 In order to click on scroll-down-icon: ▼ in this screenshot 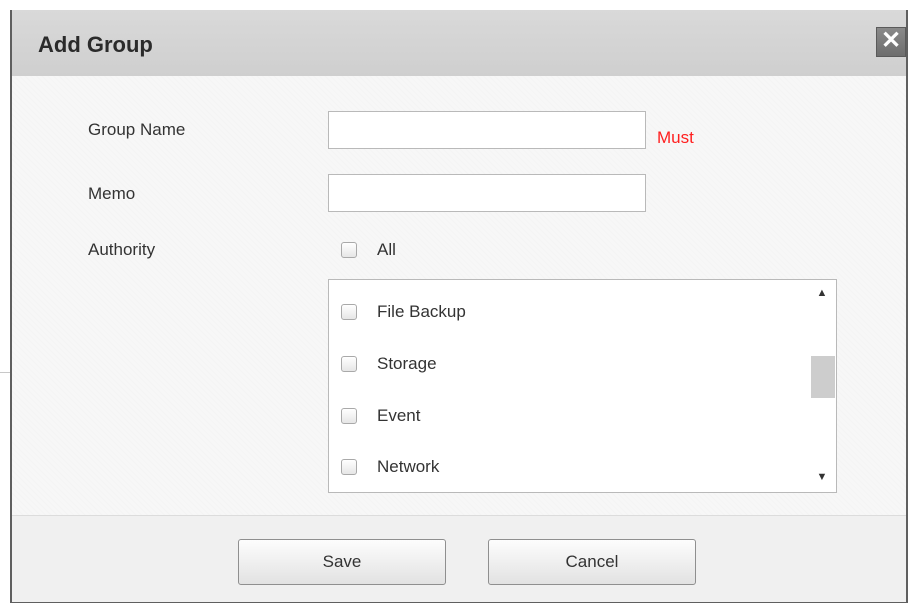, I will do `click(822, 477)`.